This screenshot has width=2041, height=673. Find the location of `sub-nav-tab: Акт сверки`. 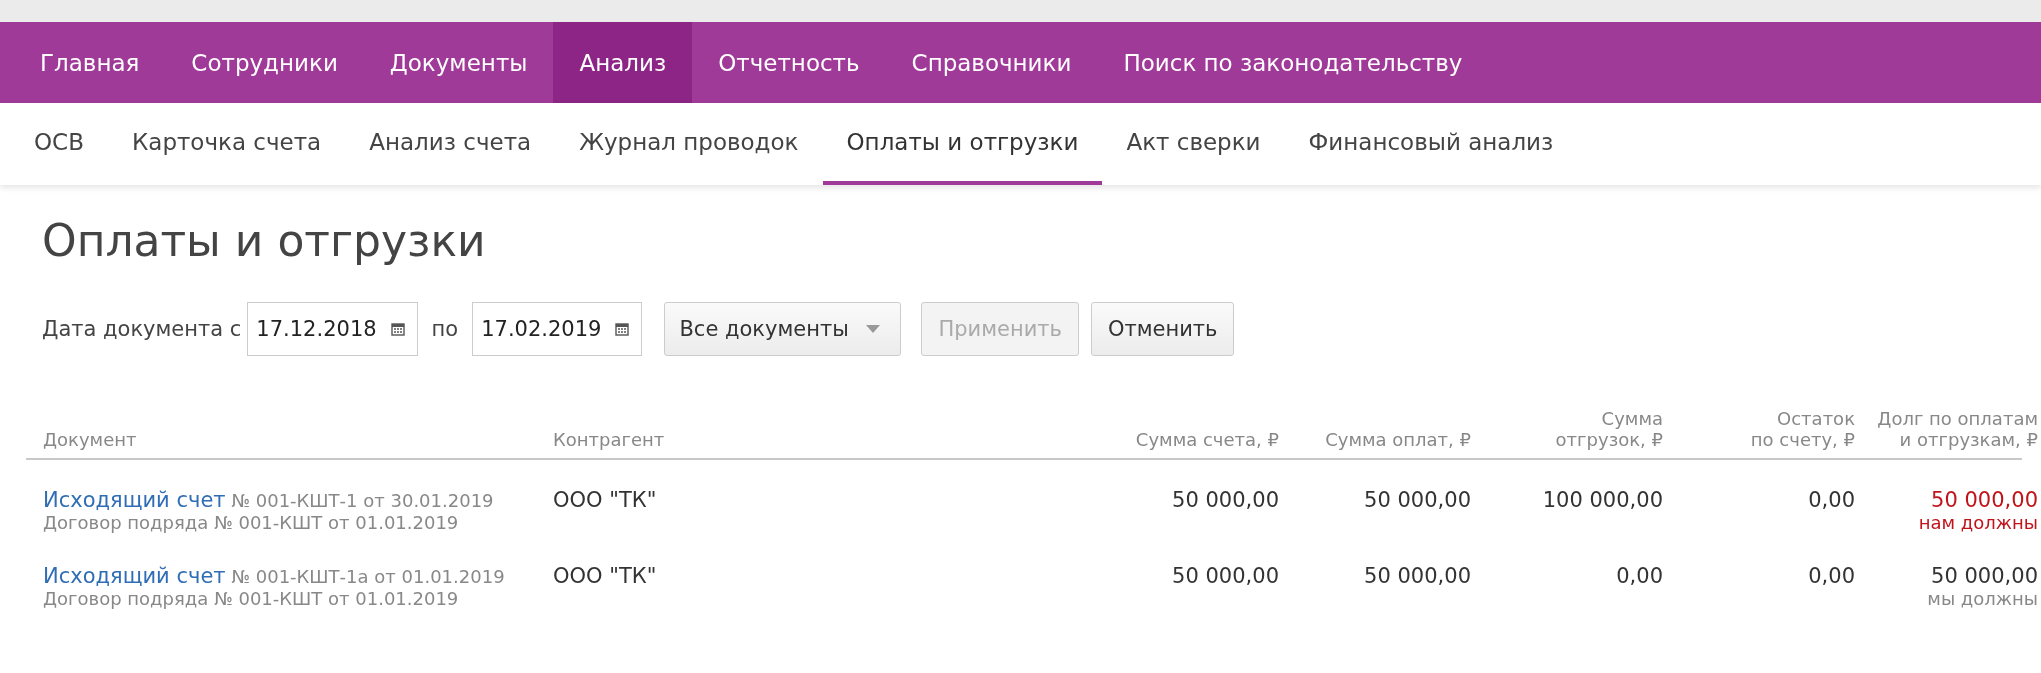

sub-nav-tab: Акт сверки is located at coordinates (1193, 144).